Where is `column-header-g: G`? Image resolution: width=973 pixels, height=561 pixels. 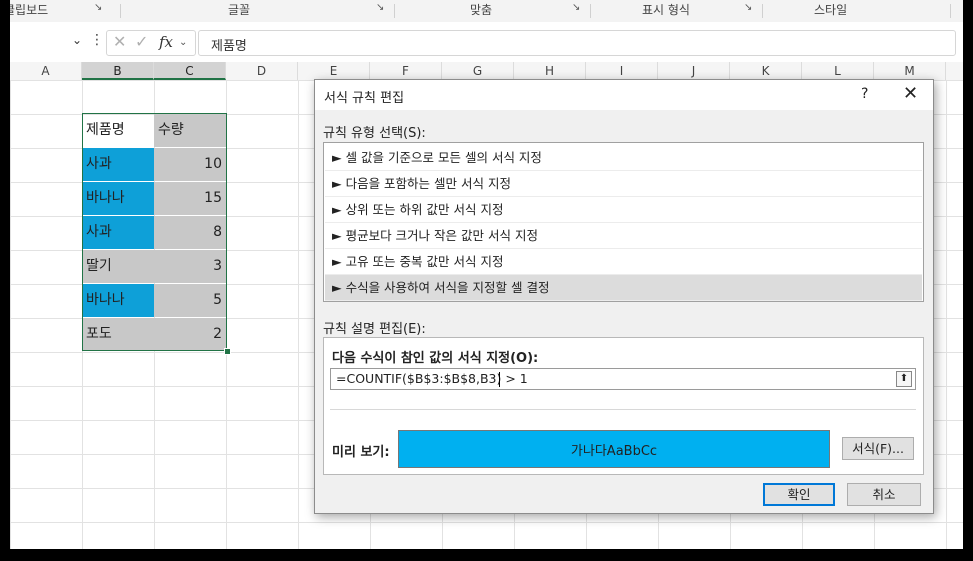 column-header-g: G is located at coordinates (478, 71).